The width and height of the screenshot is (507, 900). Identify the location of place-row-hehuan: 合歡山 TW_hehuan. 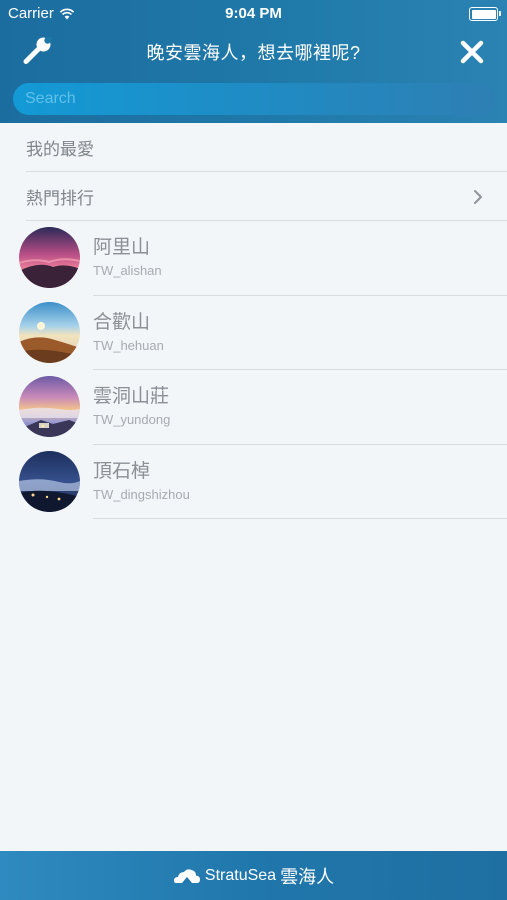
(253, 333).